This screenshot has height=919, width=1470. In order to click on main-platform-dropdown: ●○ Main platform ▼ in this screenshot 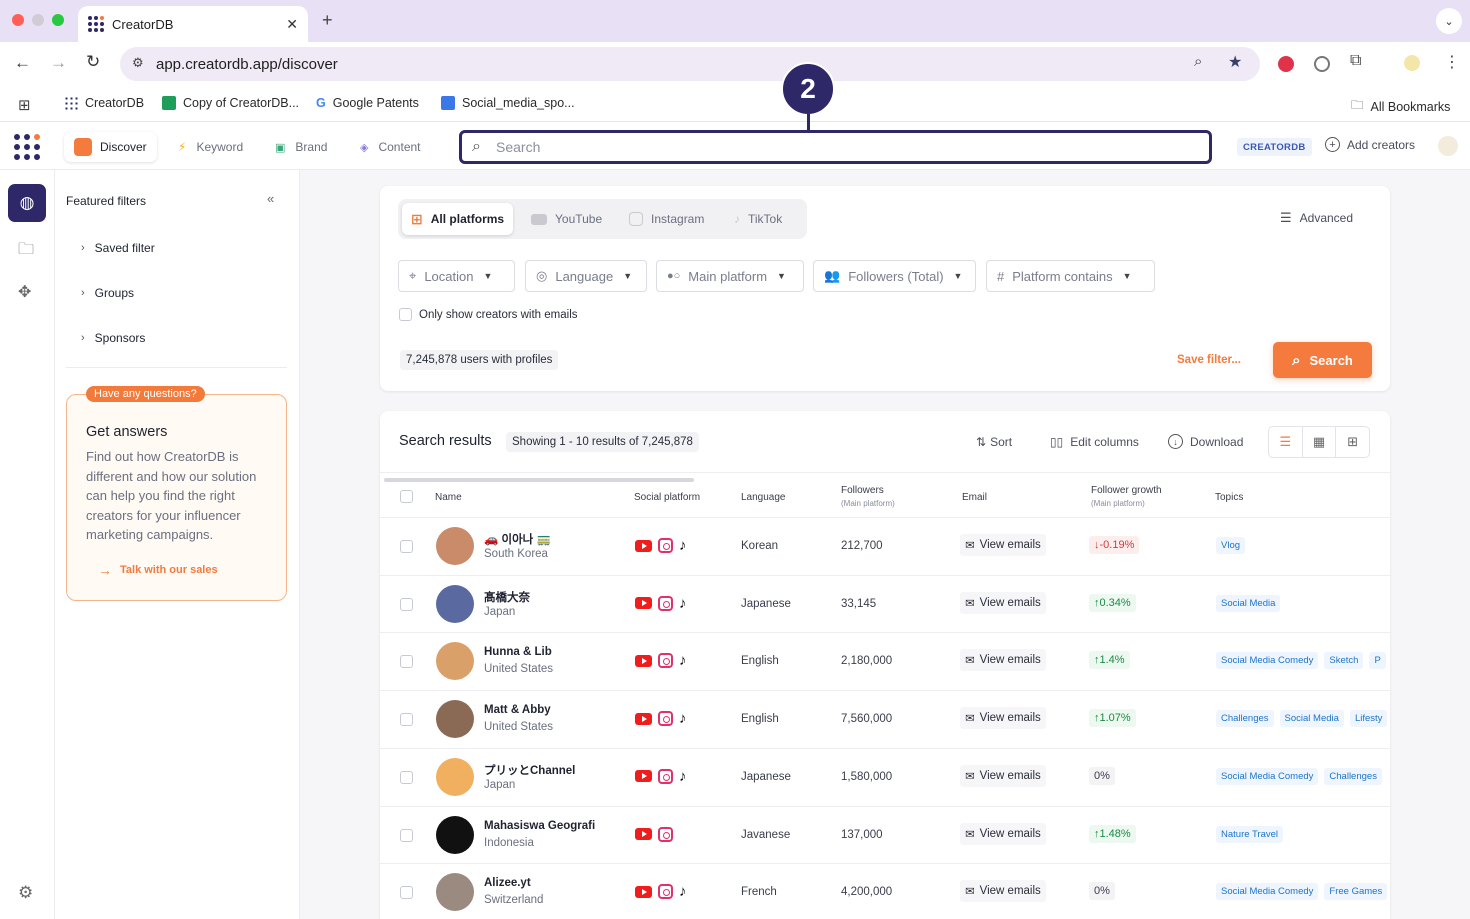, I will do `click(730, 276)`.